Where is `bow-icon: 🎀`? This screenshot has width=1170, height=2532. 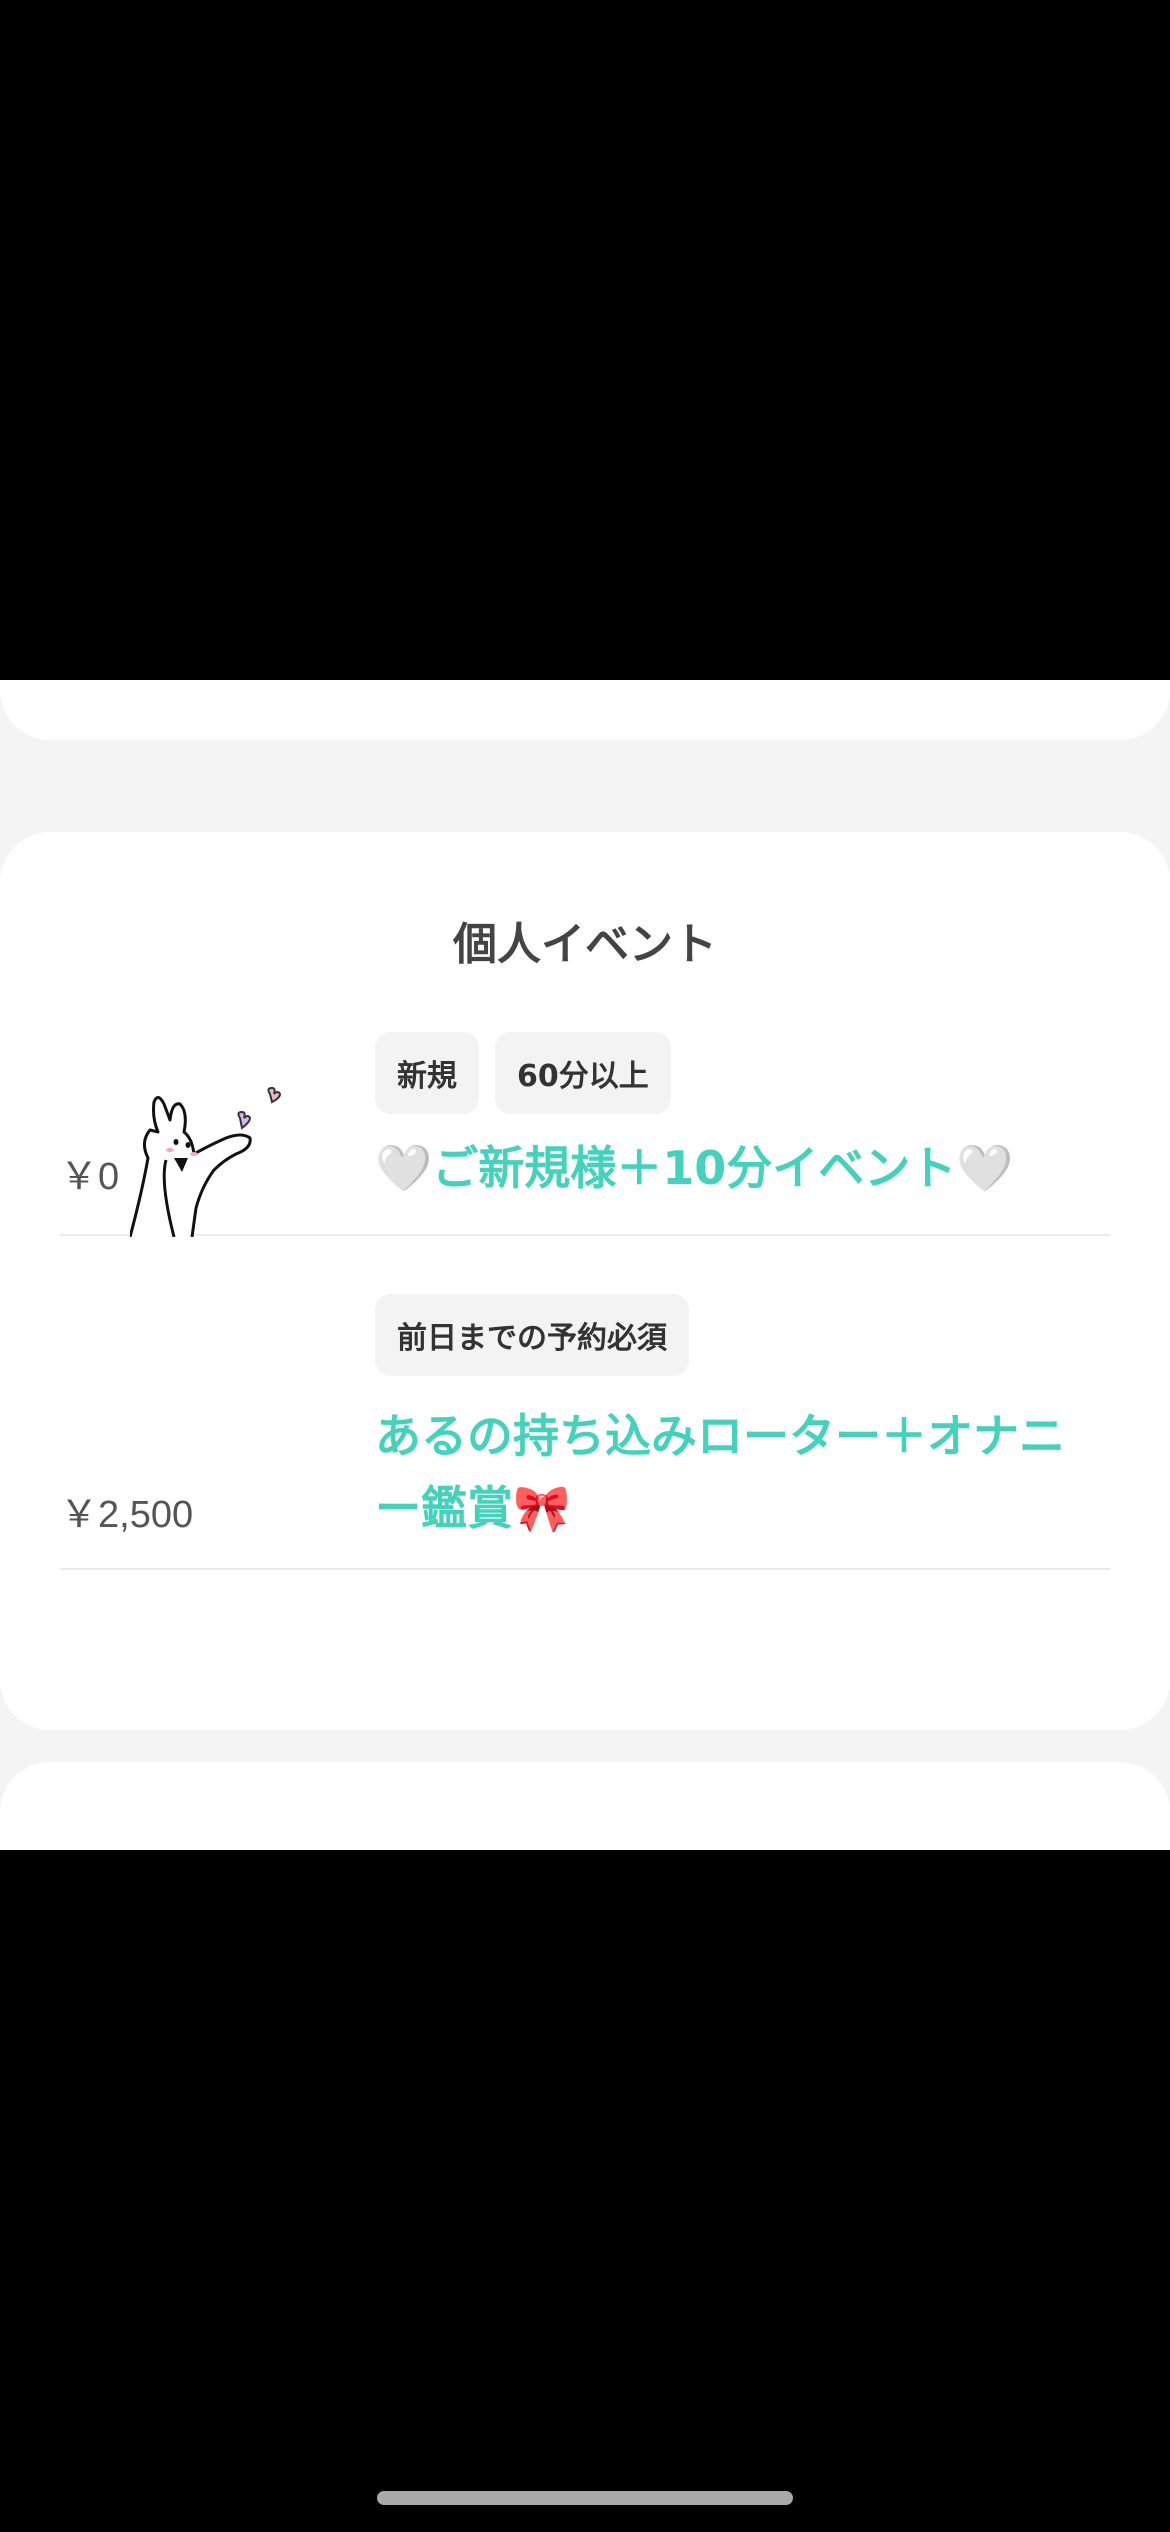
bow-icon: 🎀 is located at coordinates (542, 1508).